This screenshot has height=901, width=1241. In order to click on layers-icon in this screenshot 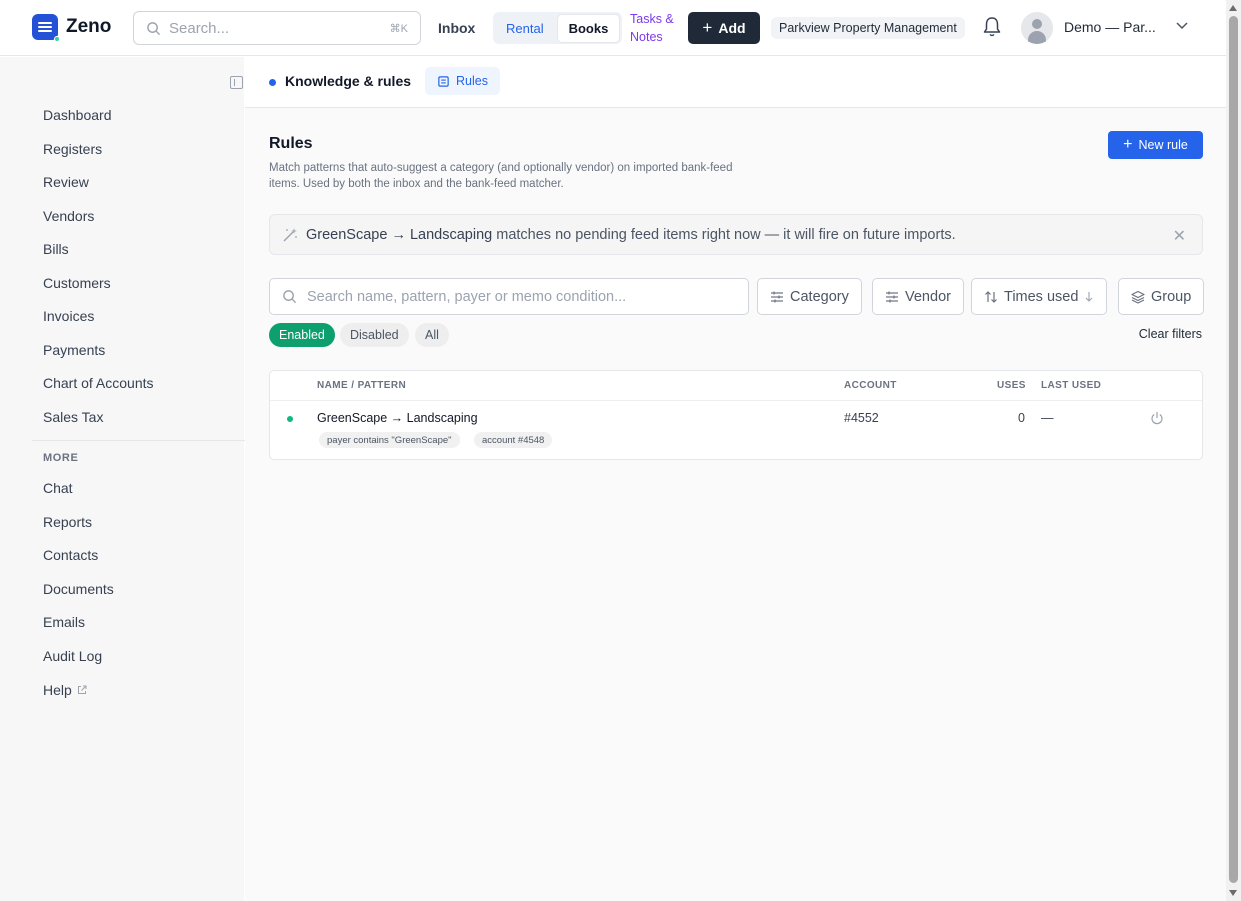, I will do `click(1138, 297)`.